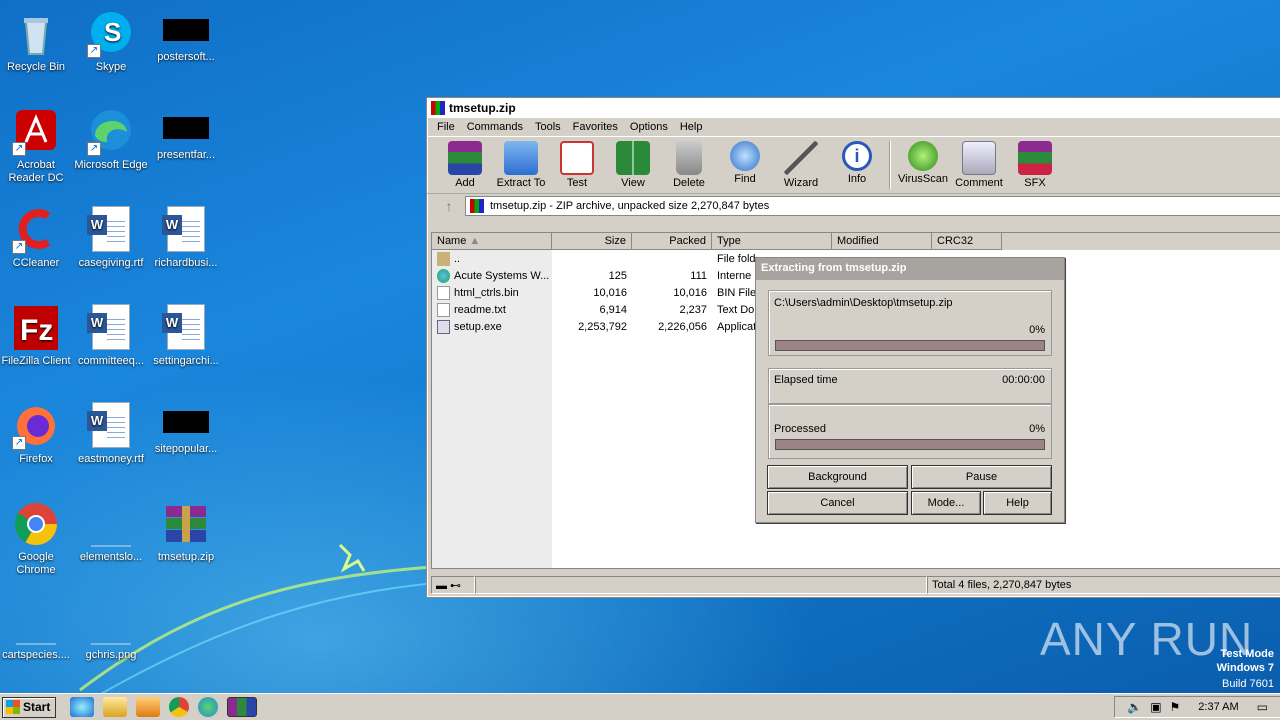  What do you see at coordinates (1247, 654) in the screenshot?
I see `test-mode-text: Test Mode` at bounding box center [1247, 654].